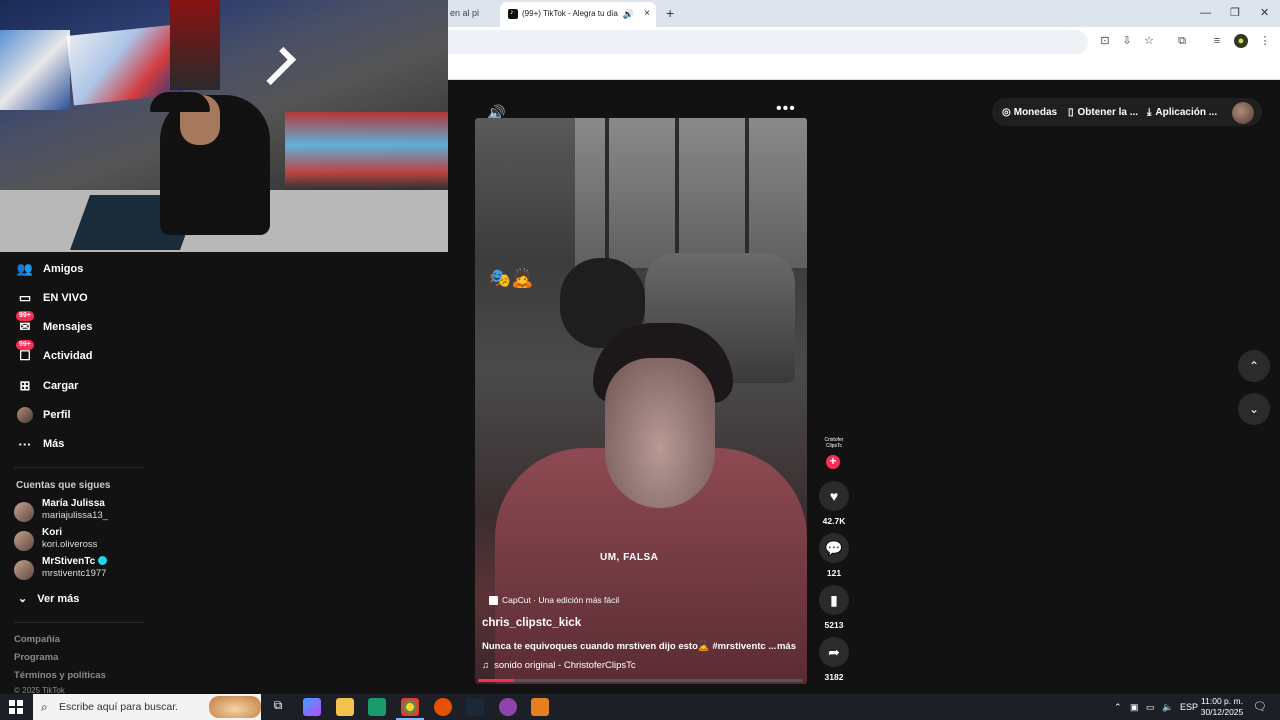 The height and width of the screenshot is (720, 1280). I want to click on following-account: MrStivenTc mrstiventc1977, so click(89, 569).